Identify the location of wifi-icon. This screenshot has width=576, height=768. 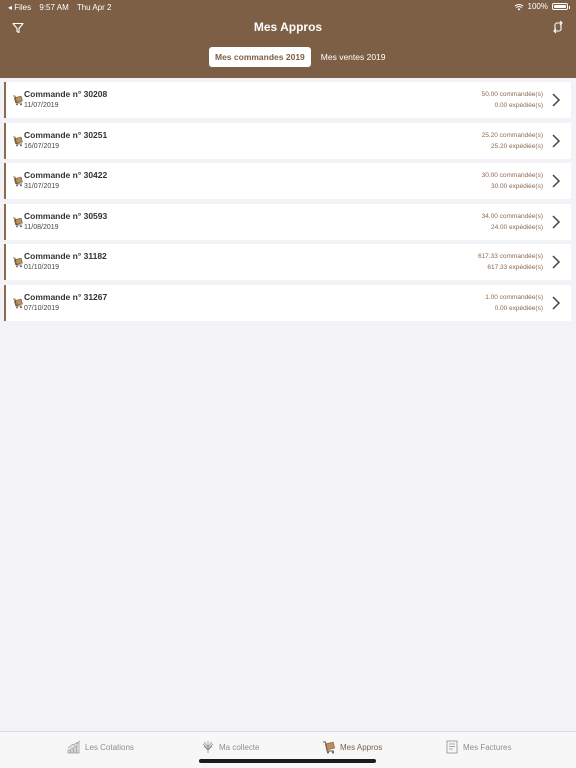
(518, 6).